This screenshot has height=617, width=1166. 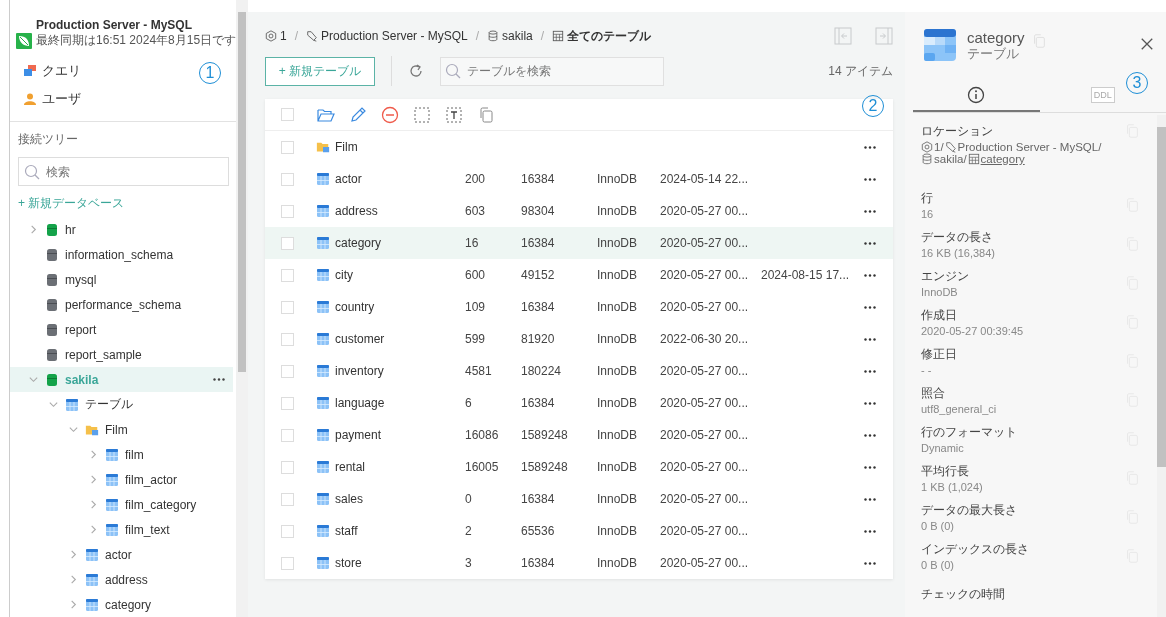 I want to click on close-icon, so click(x=1147, y=44).